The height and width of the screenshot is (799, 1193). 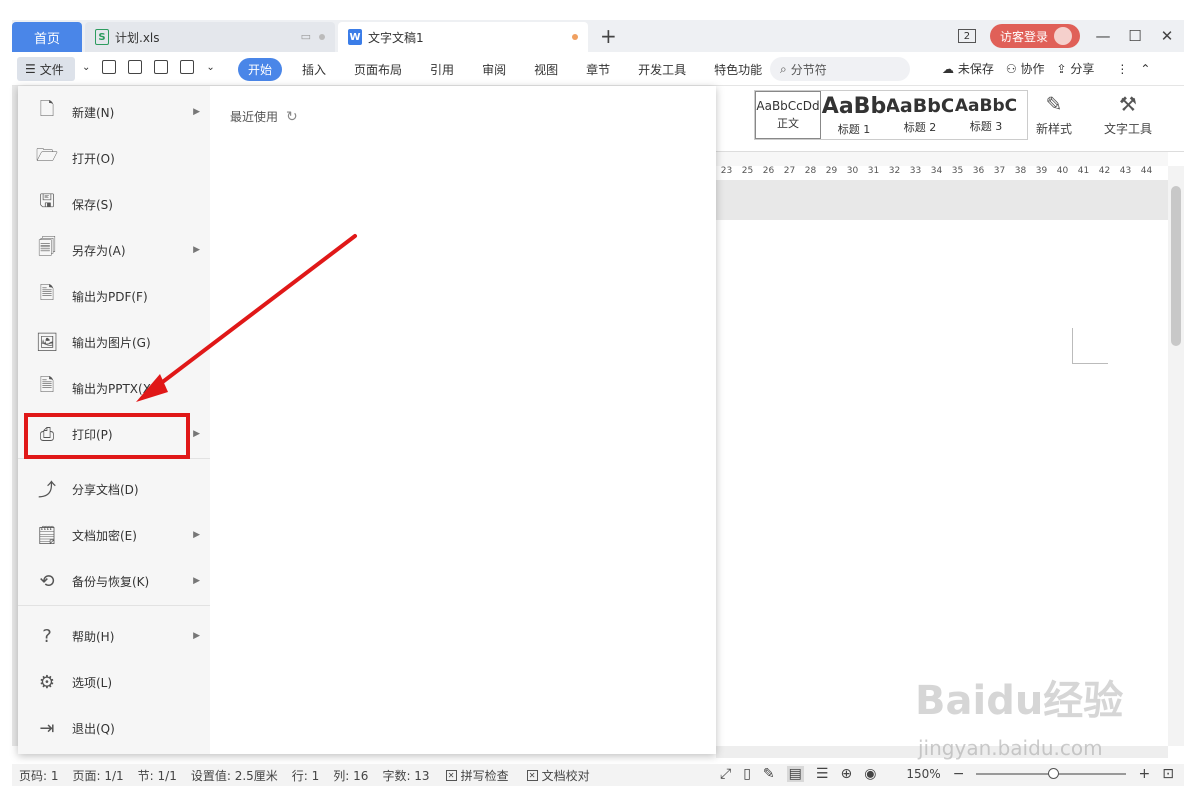 What do you see at coordinates (1075, 68) in the screenshot?
I see `share-button: ⇪ 分享` at bounding box center [1075, 68].